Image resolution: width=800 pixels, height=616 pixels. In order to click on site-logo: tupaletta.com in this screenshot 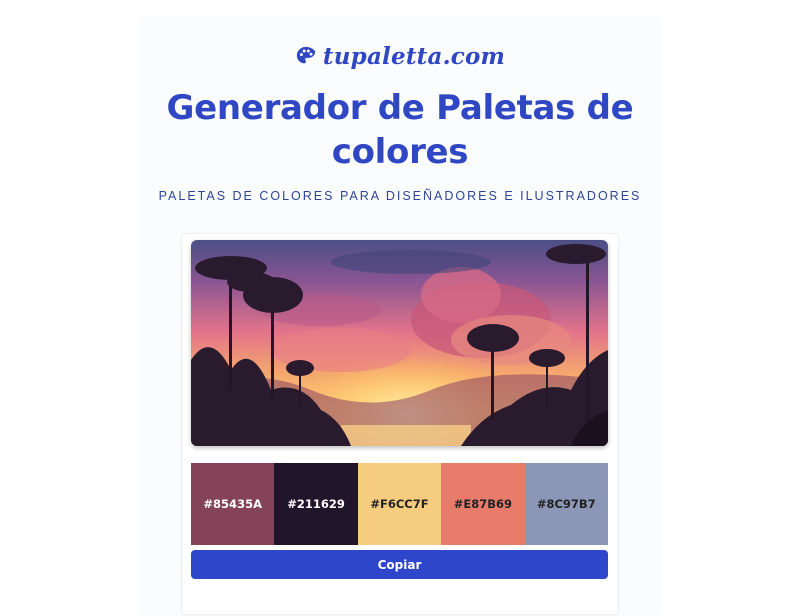, I will do `click(400, 56)`.